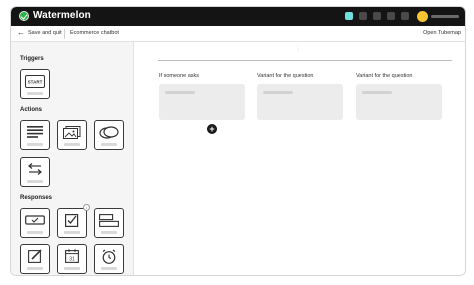  I want to click on toolbar-divider, so click(64, 34).